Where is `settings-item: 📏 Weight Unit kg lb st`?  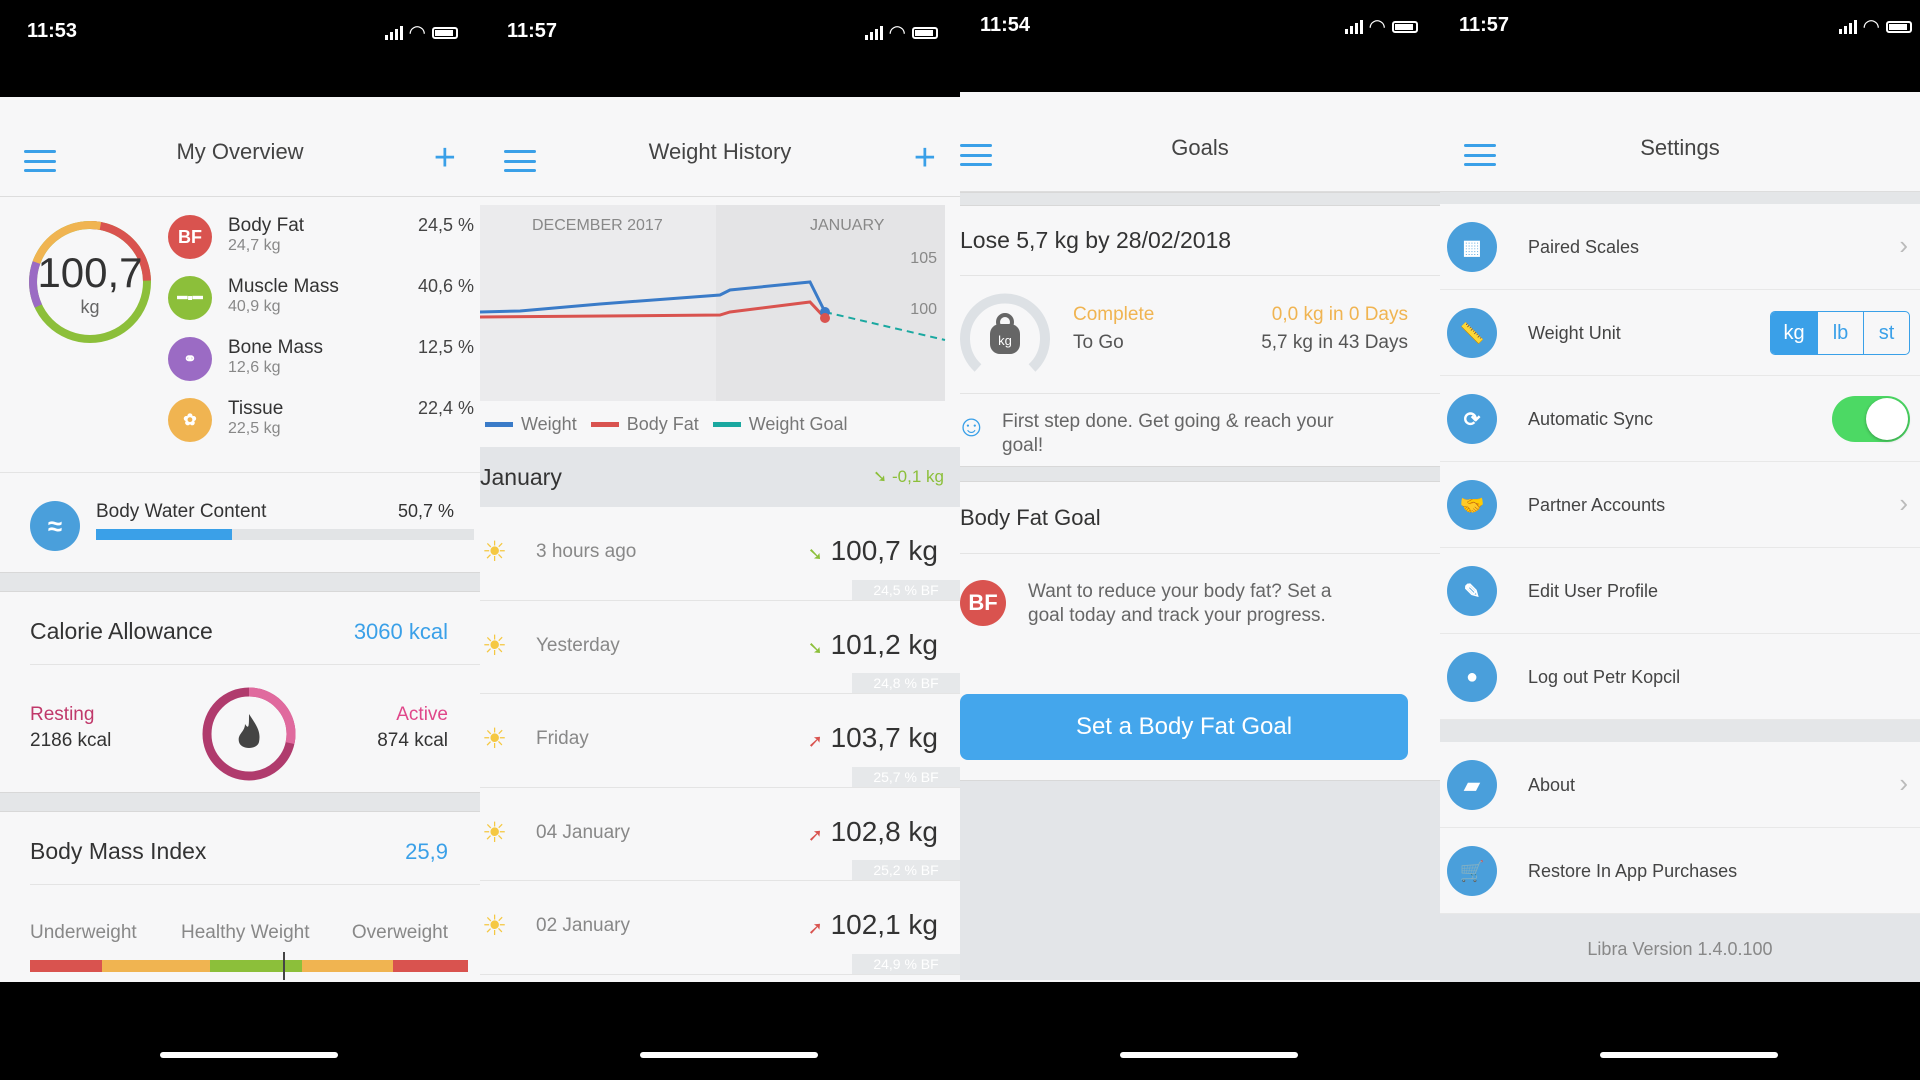
settings-item: 📏 Weight Unit kg lb st is located at coordinates (1680, 333).